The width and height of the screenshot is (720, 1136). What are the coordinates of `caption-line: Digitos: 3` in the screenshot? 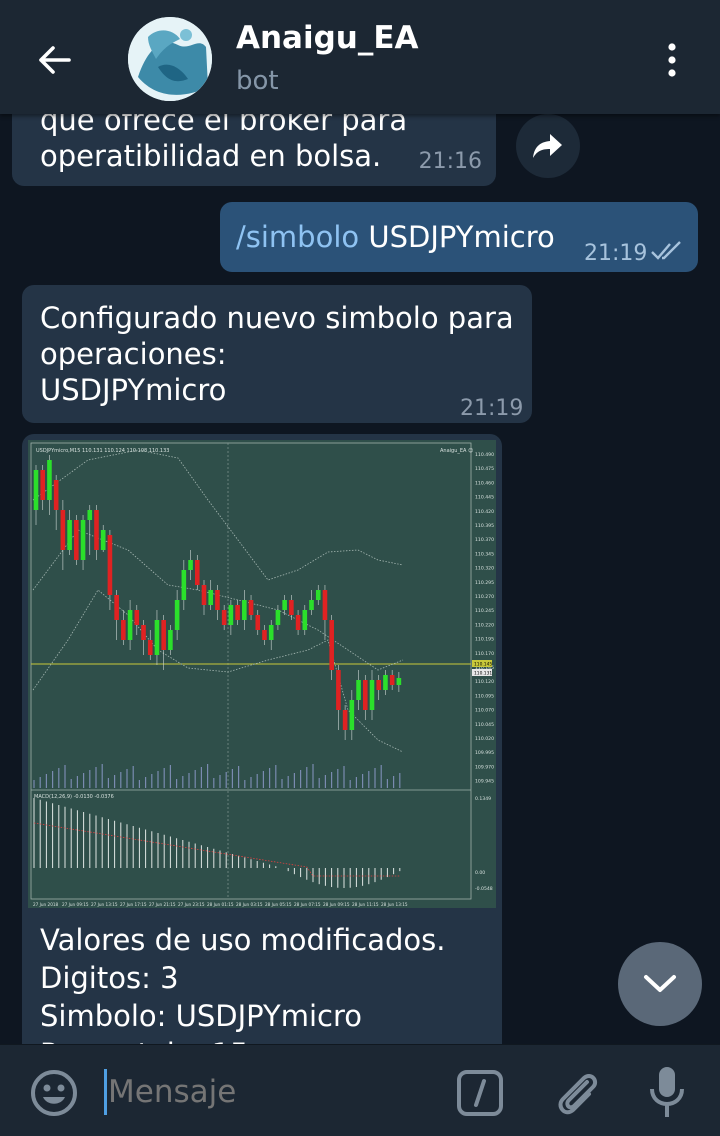 It's located at (109, 978).